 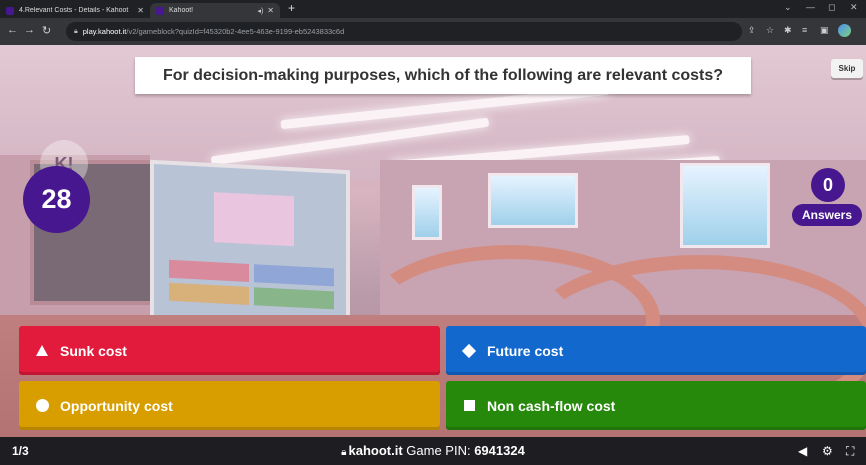 What do you see at coordinates (469, 405) in the screenshot?
I see `square-icon` at bounding box center [469, 405].